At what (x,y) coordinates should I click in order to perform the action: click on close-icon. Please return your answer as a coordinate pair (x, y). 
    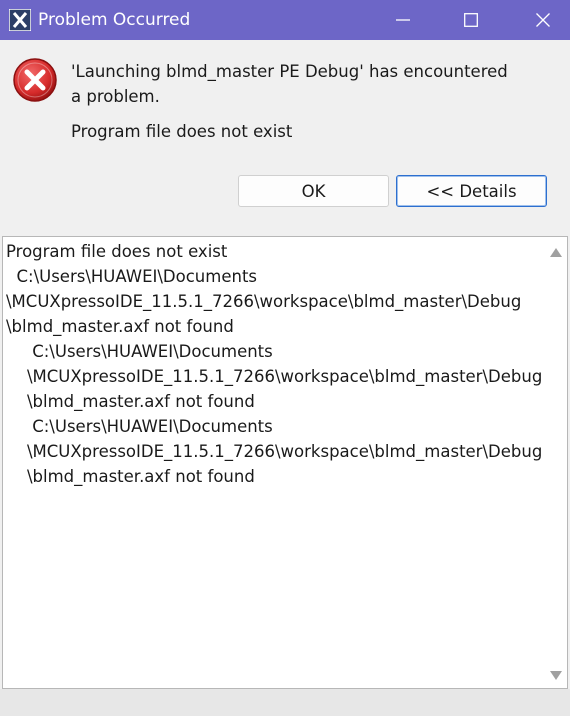
    Looking at the image, I should click on (543, 20).